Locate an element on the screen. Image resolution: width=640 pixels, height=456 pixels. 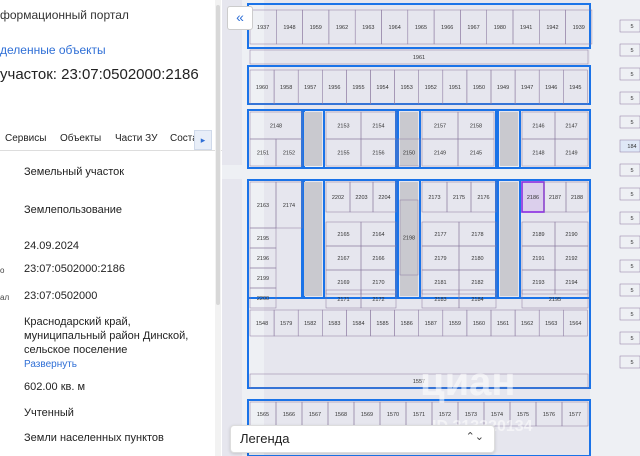
plot-number: 2149 is located at coordinates (440, 154).